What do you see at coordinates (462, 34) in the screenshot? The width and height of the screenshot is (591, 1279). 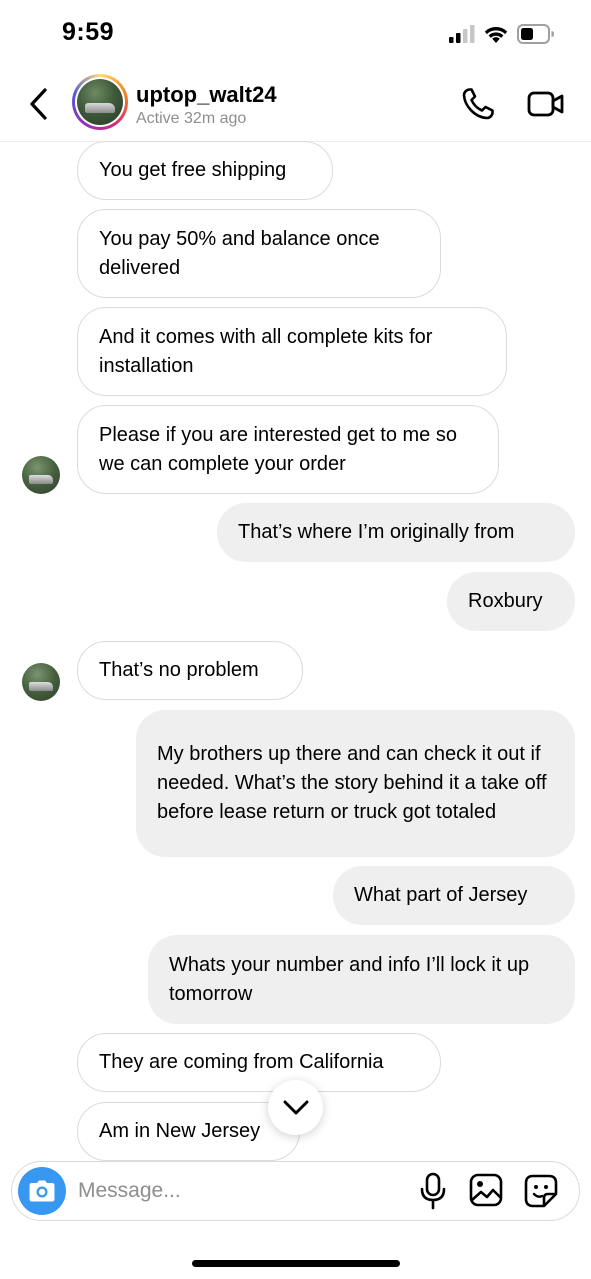 I see `cellular-signal-icon` at bounding box center [462, 34].